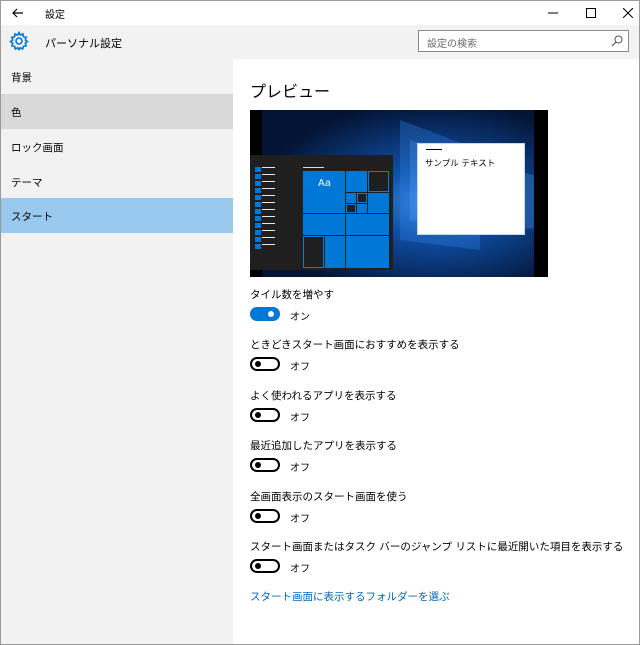 Image resolution: width=640 pixels, height=645 pixels. What do you see at coordinates (32, 217) in the screenshot?
I see `sidebar-item-label: スタート` at bounding box center [32, 217].